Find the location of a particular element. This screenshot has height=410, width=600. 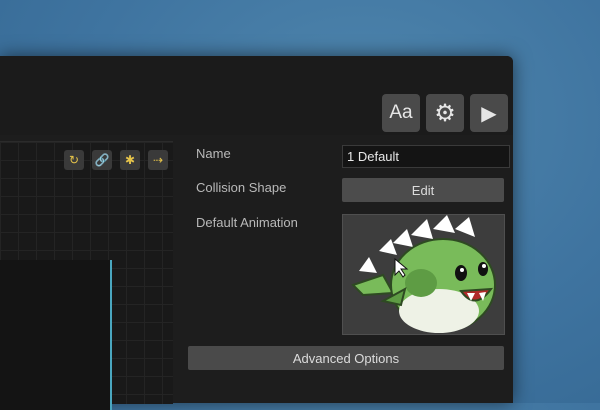

arrow-tool-button: ⇢ is located at coordinates (158, 160).